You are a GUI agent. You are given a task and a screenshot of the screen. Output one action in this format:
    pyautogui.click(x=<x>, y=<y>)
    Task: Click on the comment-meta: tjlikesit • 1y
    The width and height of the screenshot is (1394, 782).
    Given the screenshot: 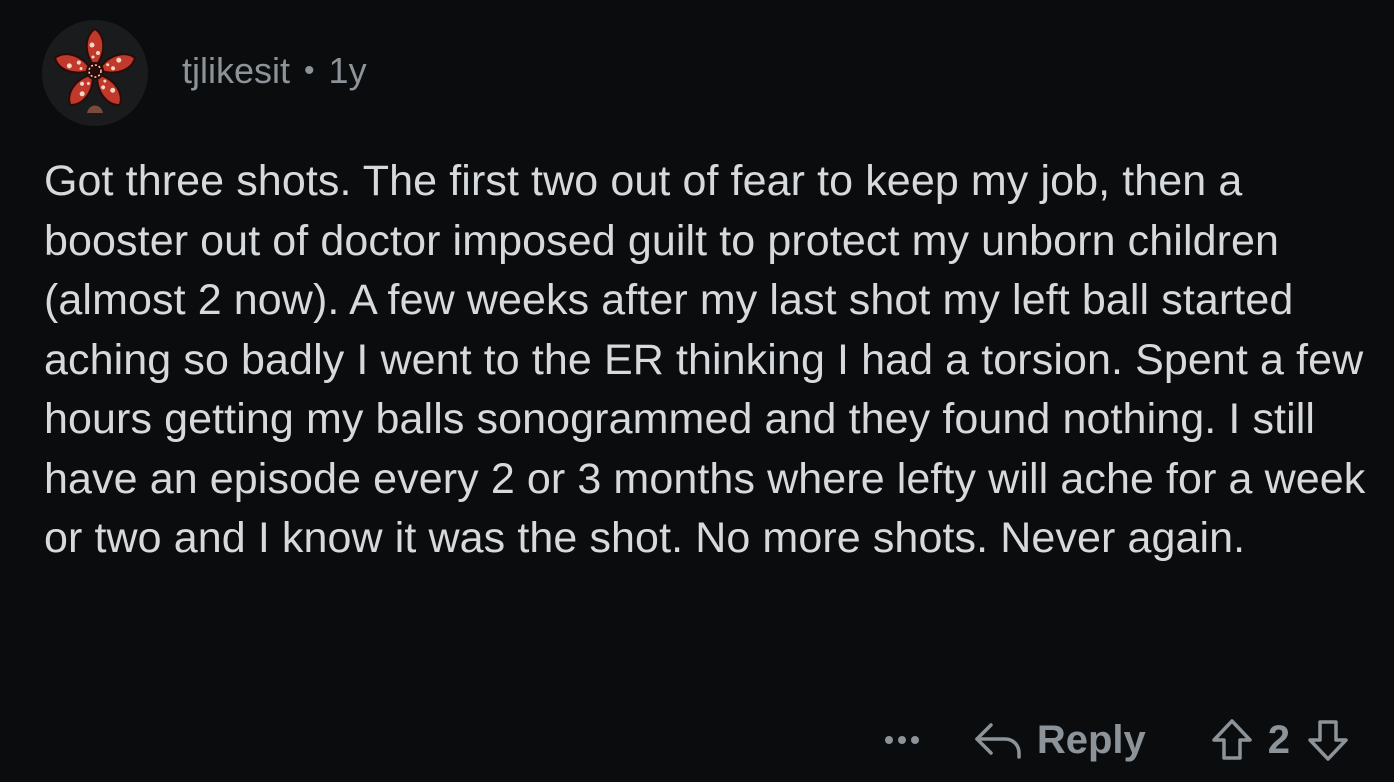 What is the action you would take?
    pyautogui.click(x=274, y=71)
    